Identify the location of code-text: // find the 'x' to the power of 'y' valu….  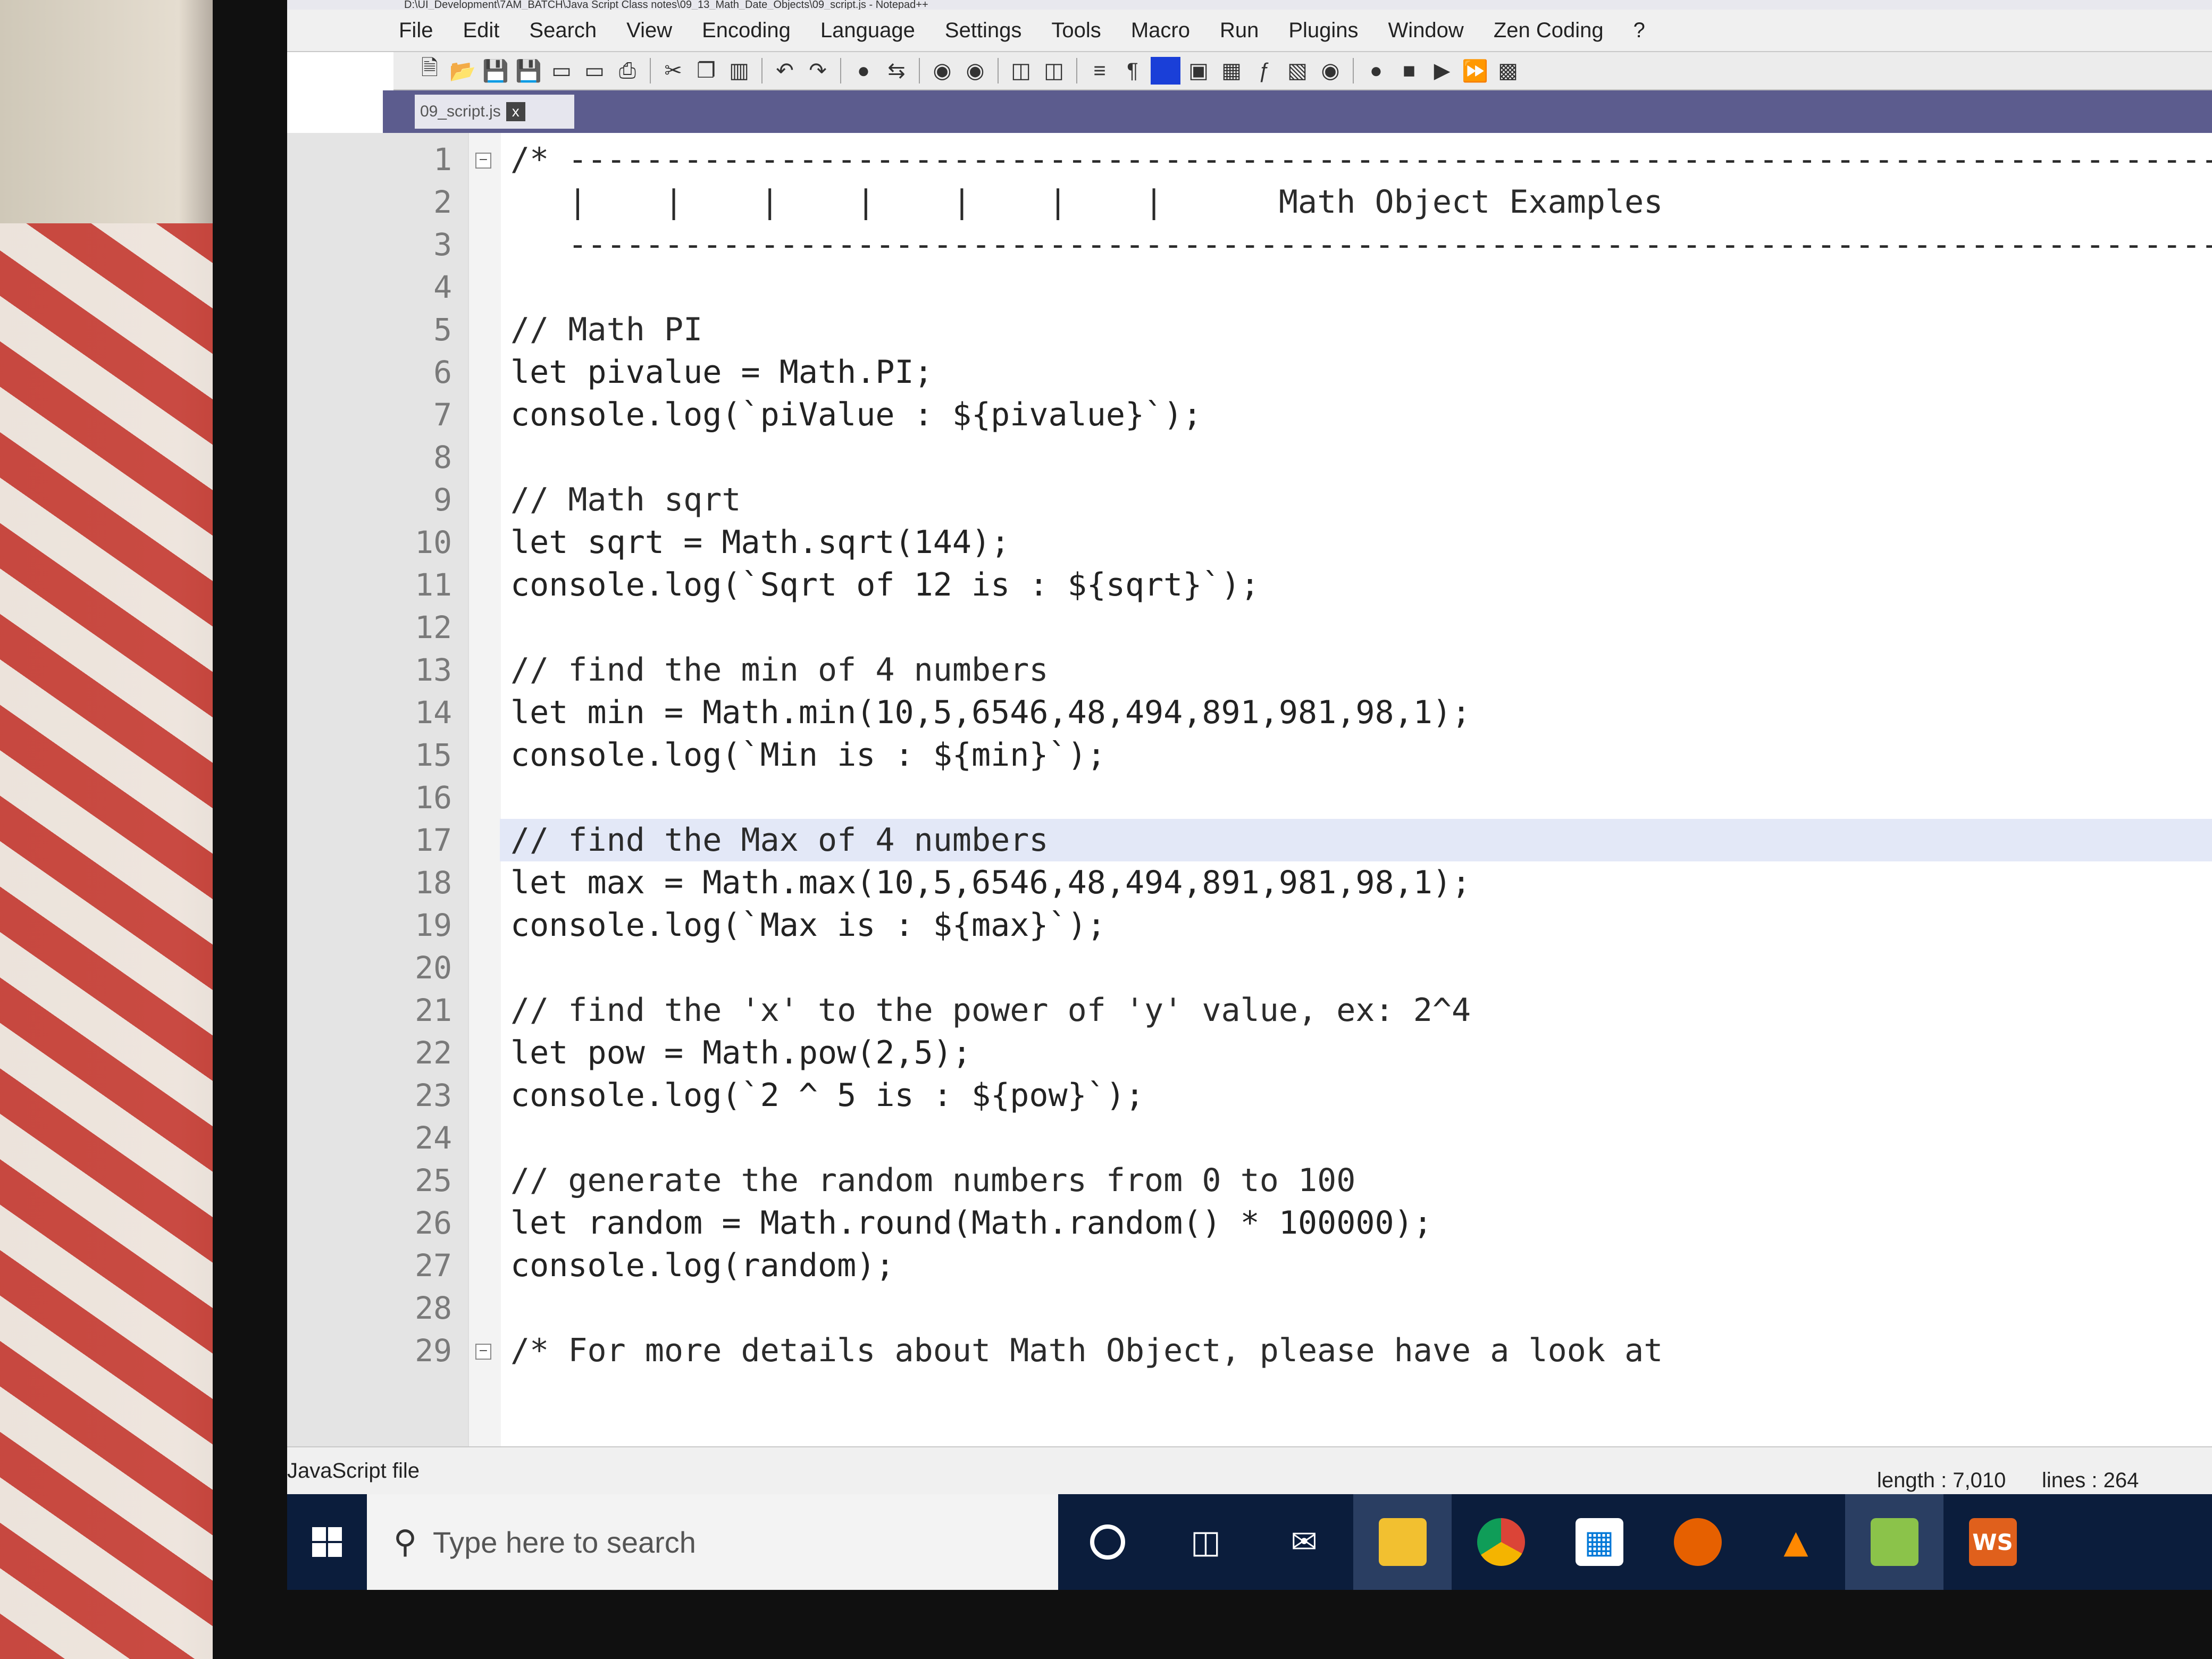
(990, 1010).